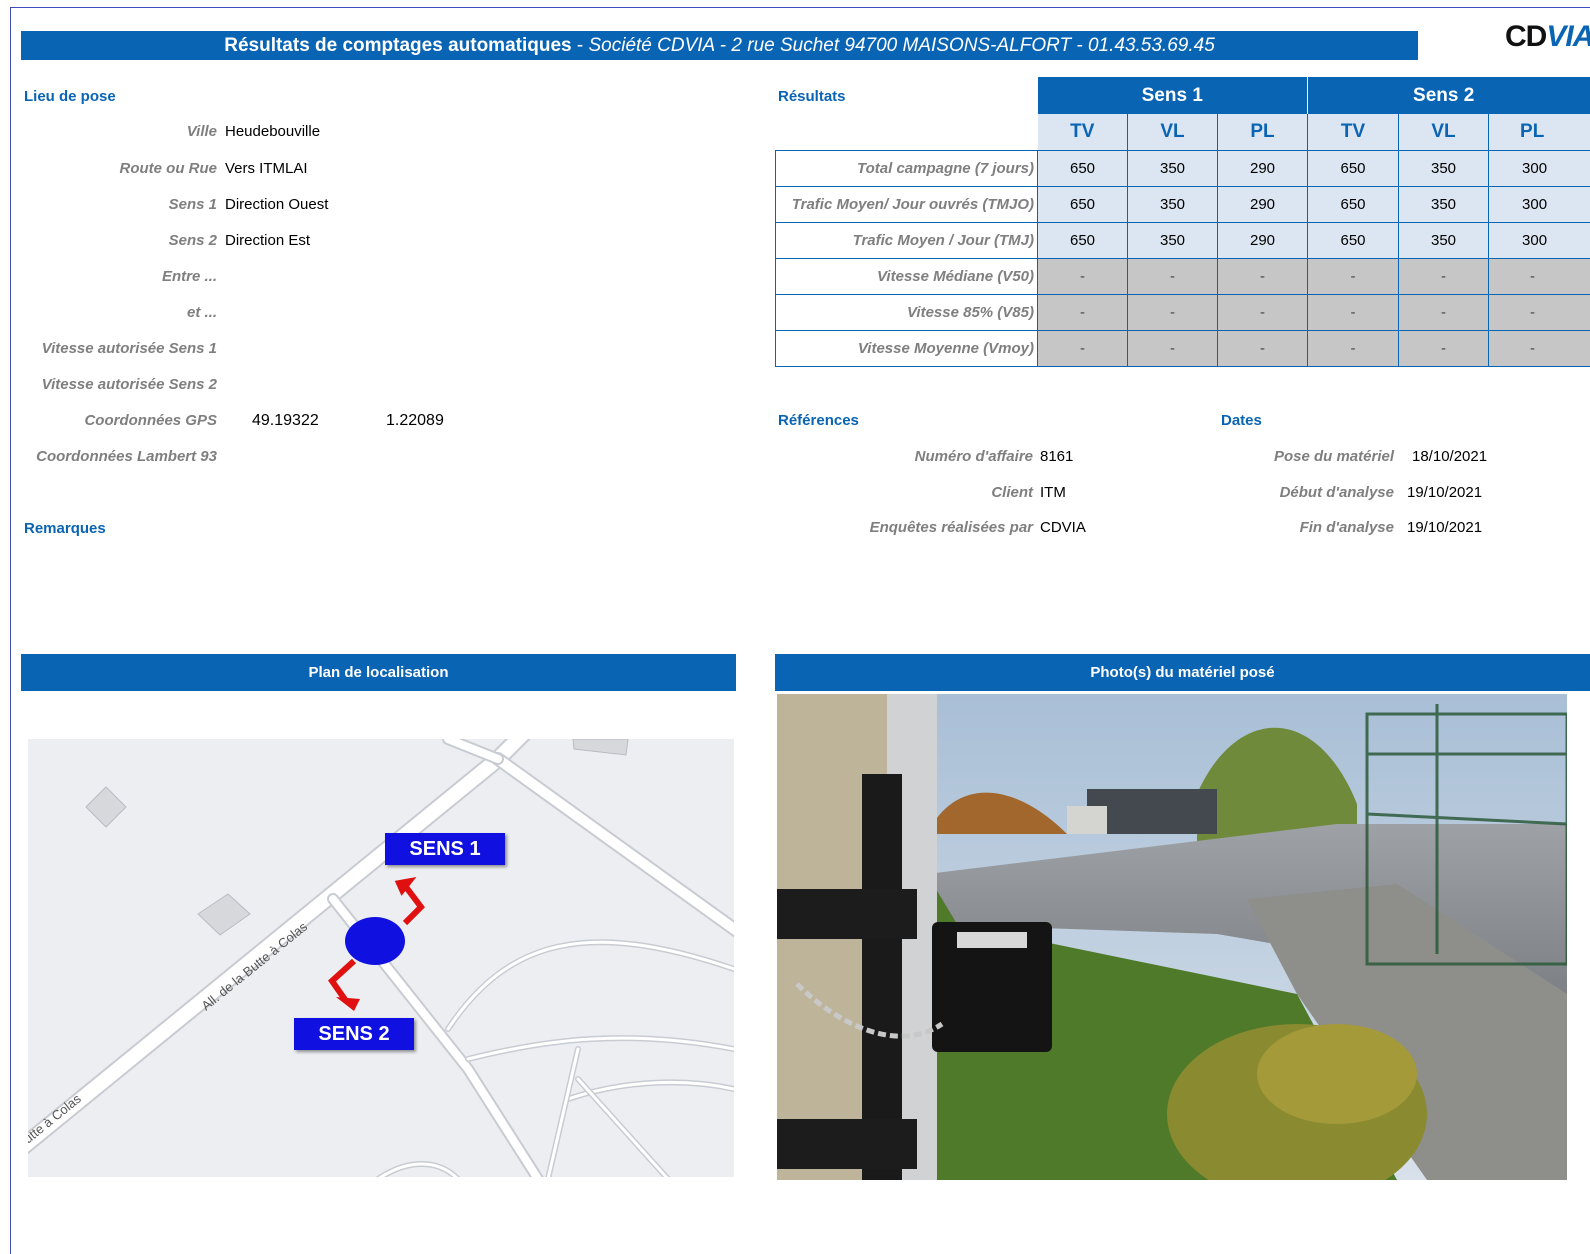 Image resolution: width=1590 pixels, height=1254 pixels. What do you see at coordinates (906, 168) in the screenshot?
I see `row-label: Total campagne (7 jours)` at bounding box center [906, 168].